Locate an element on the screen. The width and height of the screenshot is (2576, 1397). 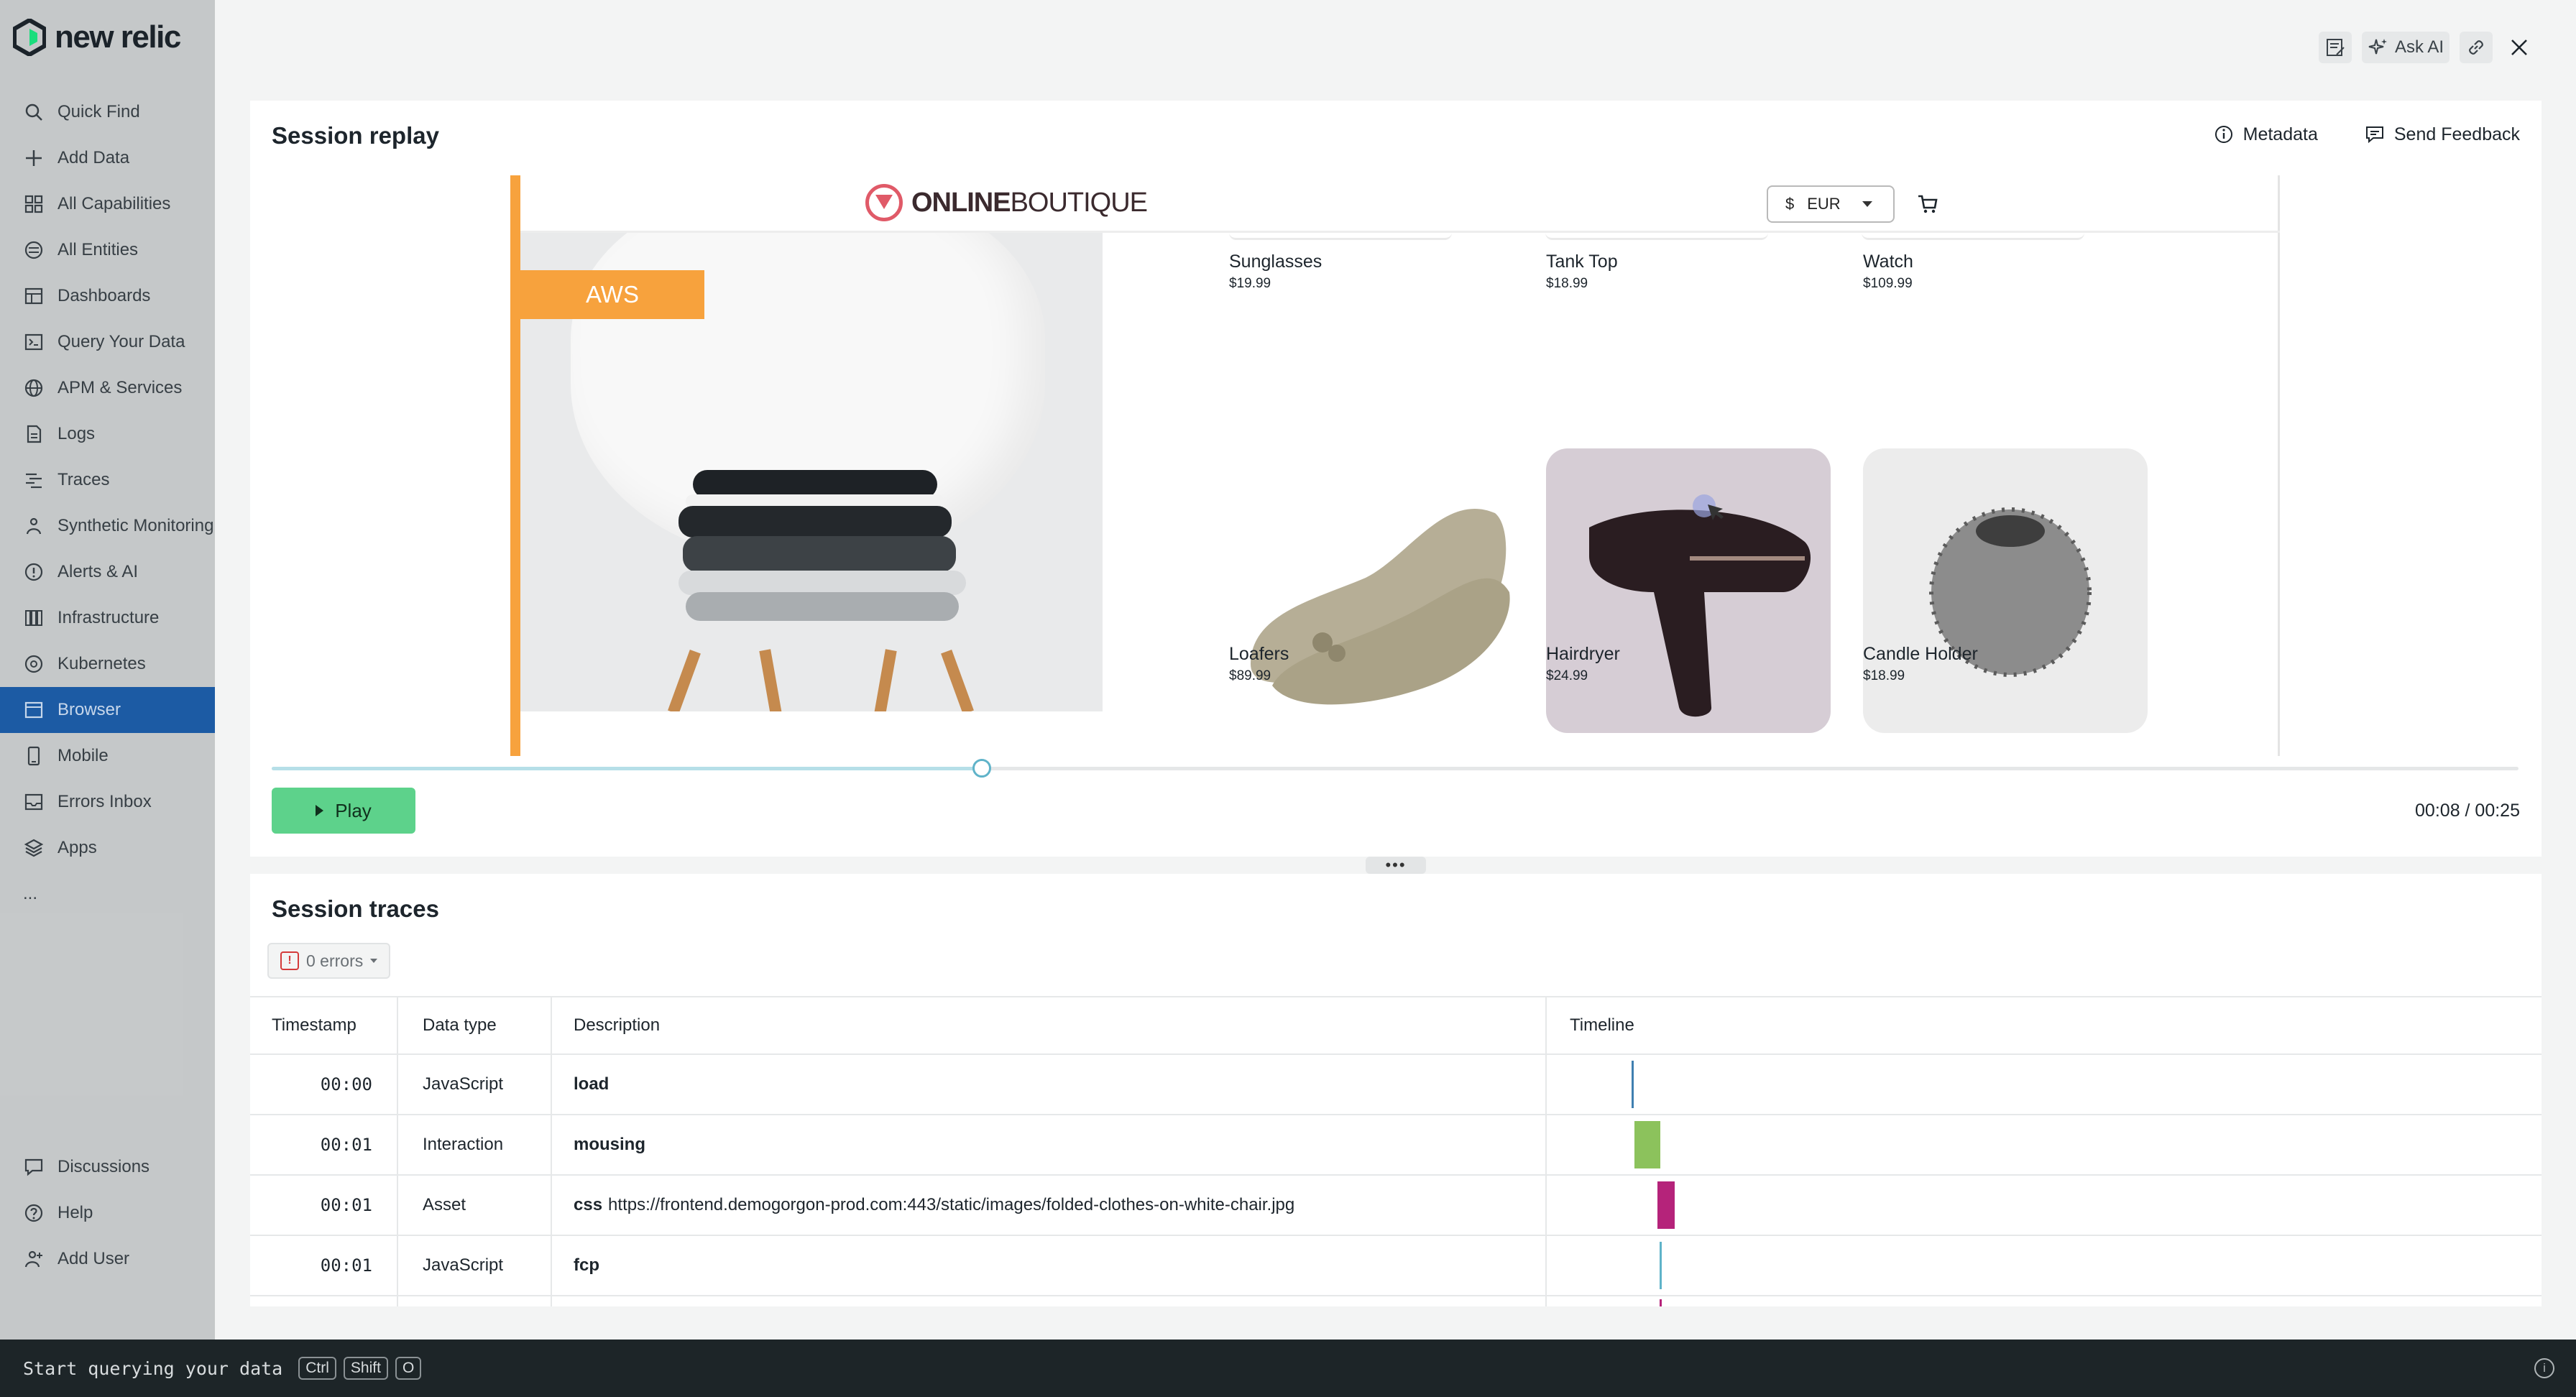
sidebar-item-apps: Apps is located at coordinates (107, 848).